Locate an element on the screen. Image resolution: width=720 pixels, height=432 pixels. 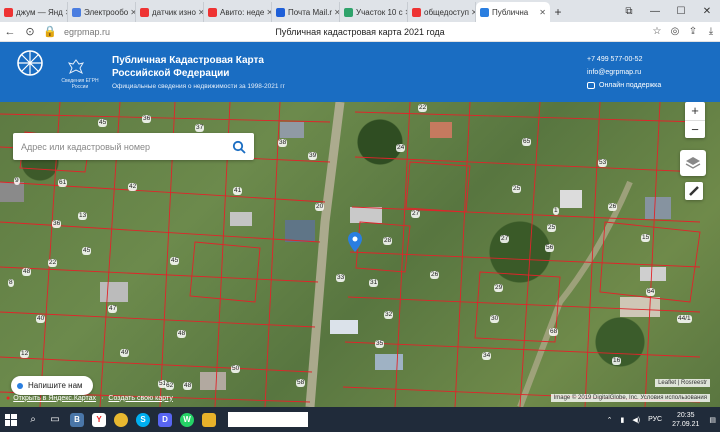
browser-tab-active: Публична ✕ is located at coordinates (513, 12).